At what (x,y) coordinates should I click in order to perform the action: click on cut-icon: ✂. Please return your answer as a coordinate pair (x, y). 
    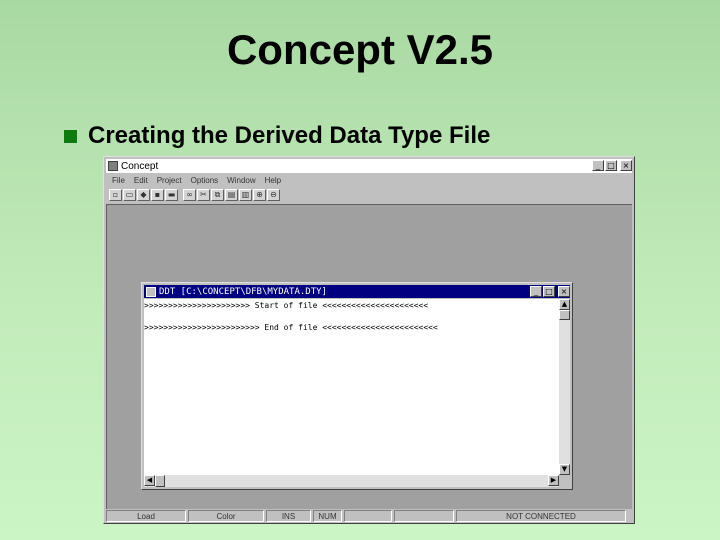
    Looking at the image, I should click on (203, 195).